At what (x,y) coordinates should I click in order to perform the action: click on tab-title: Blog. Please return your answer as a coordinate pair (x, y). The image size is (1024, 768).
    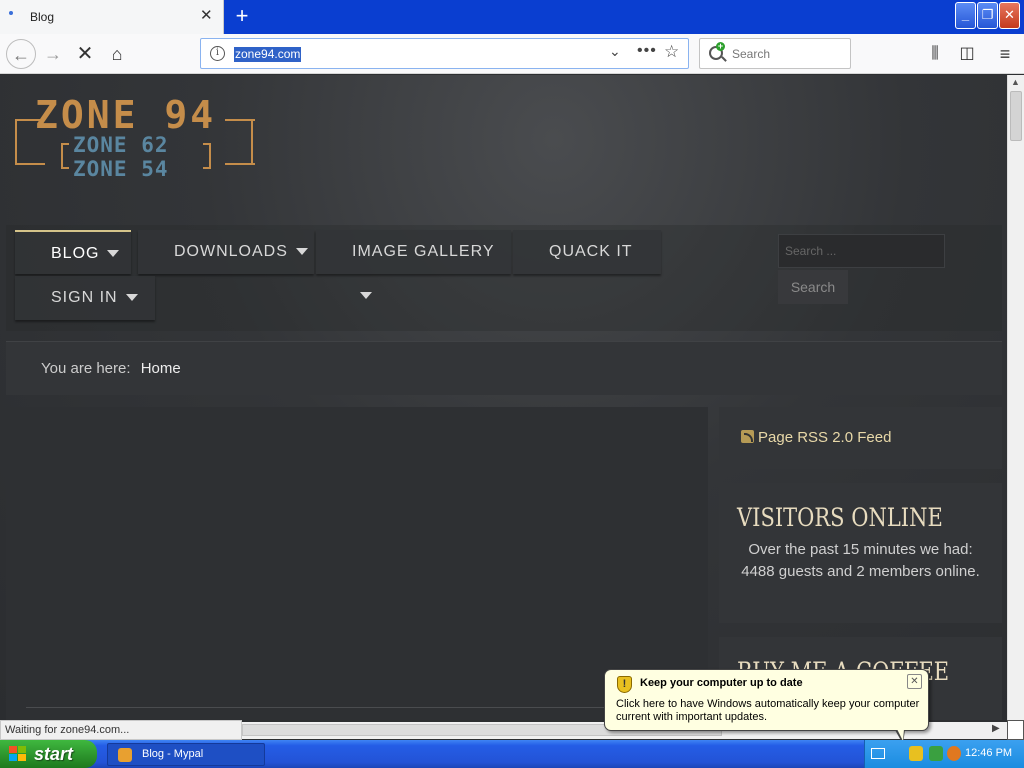
    Looking at the image, I should click on (42, 17).